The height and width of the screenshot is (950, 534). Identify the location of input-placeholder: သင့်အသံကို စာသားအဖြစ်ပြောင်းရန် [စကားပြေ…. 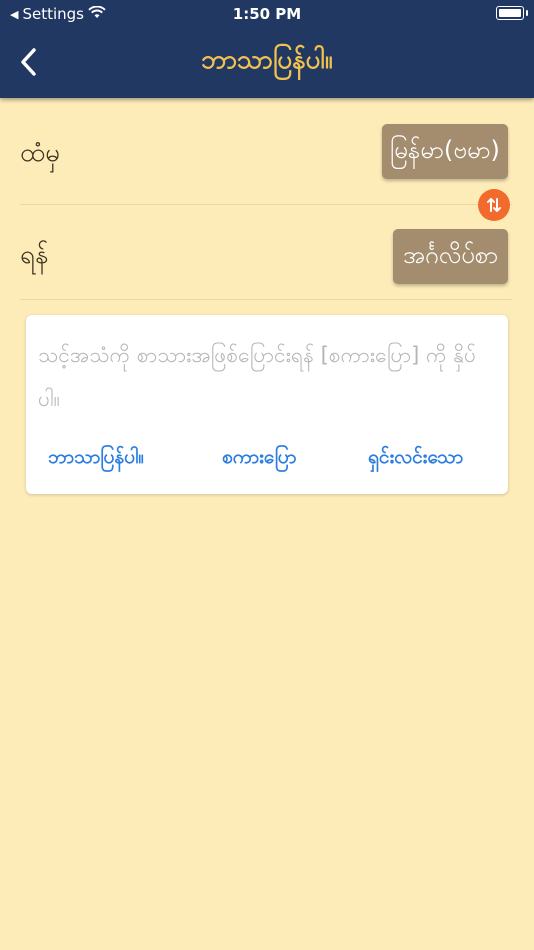
(258, 377).